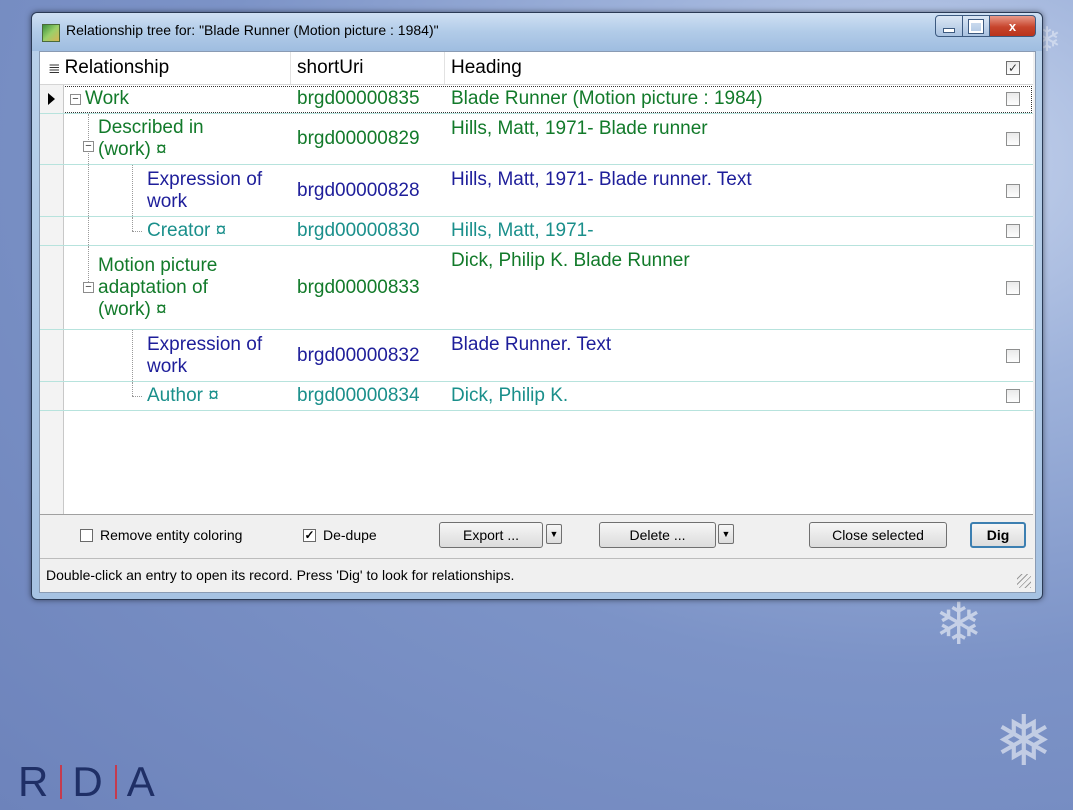  What do you see at coordinates (531, 344) in the screenshot?
I see `heading-cell: Blade Runner. Text` at bounding box center [531, 344].